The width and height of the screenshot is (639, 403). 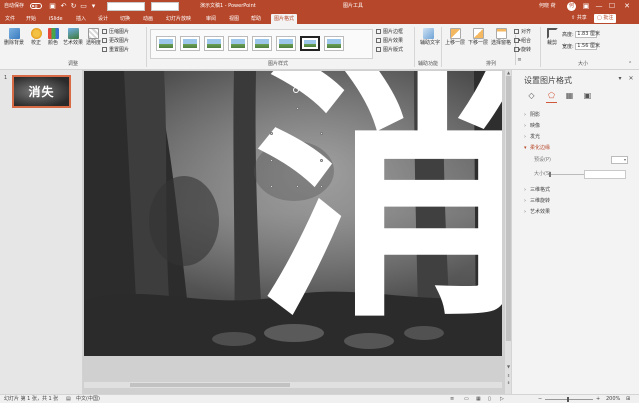 I want to click on send-backward-button: 下移一层, so click(x=478, y=37).